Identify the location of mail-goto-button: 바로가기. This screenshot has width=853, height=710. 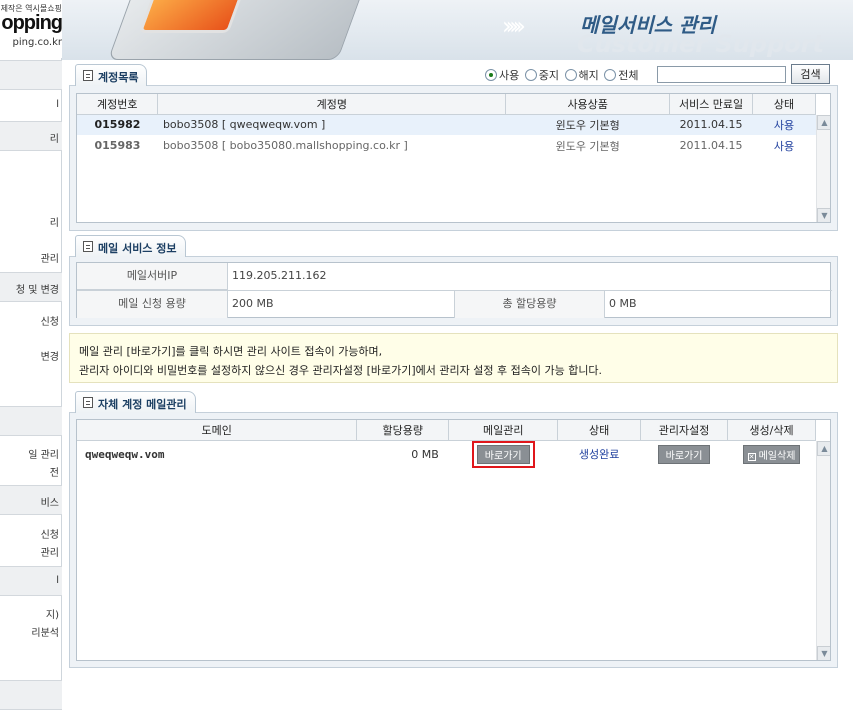
(503, 454).